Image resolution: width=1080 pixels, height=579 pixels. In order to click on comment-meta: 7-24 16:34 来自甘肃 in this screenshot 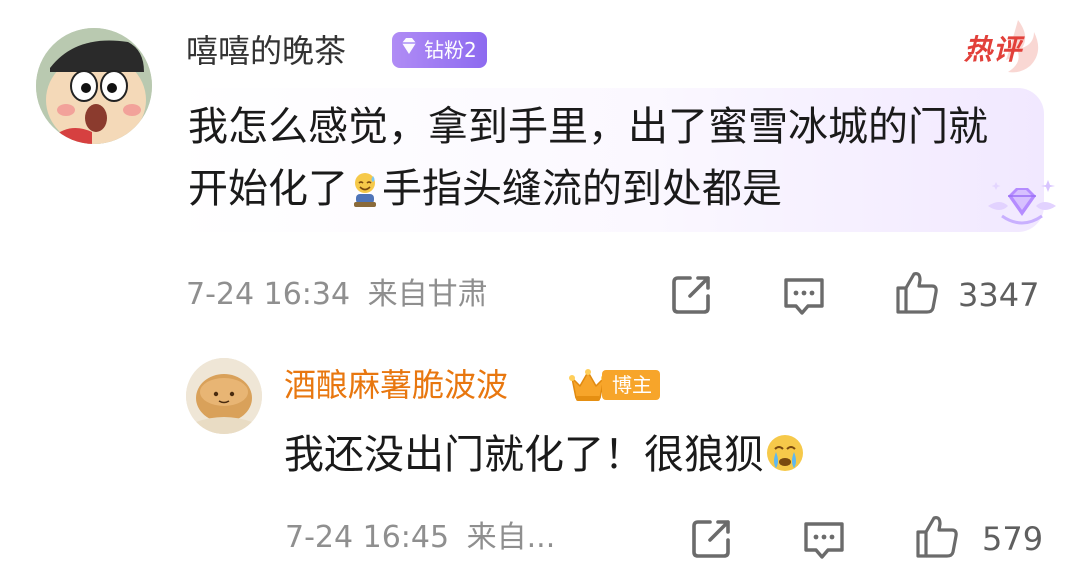, I will do `click(337, 295)`.